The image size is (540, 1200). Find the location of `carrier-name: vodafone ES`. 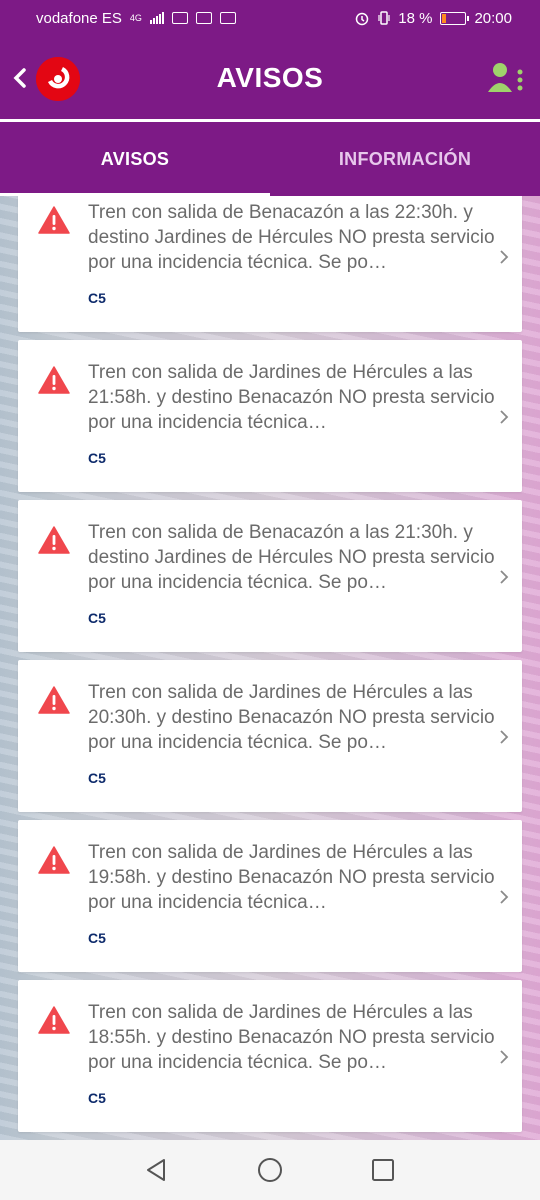

carrier-name: vodafone ES is located at coordinates (79, 18).